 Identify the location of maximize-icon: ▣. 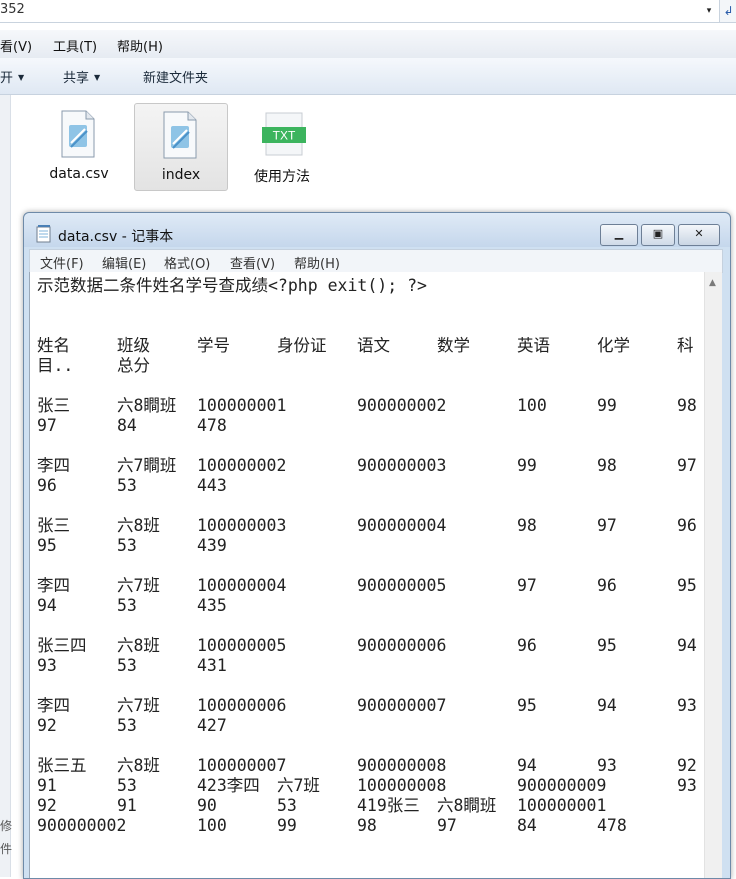
(658, 233).